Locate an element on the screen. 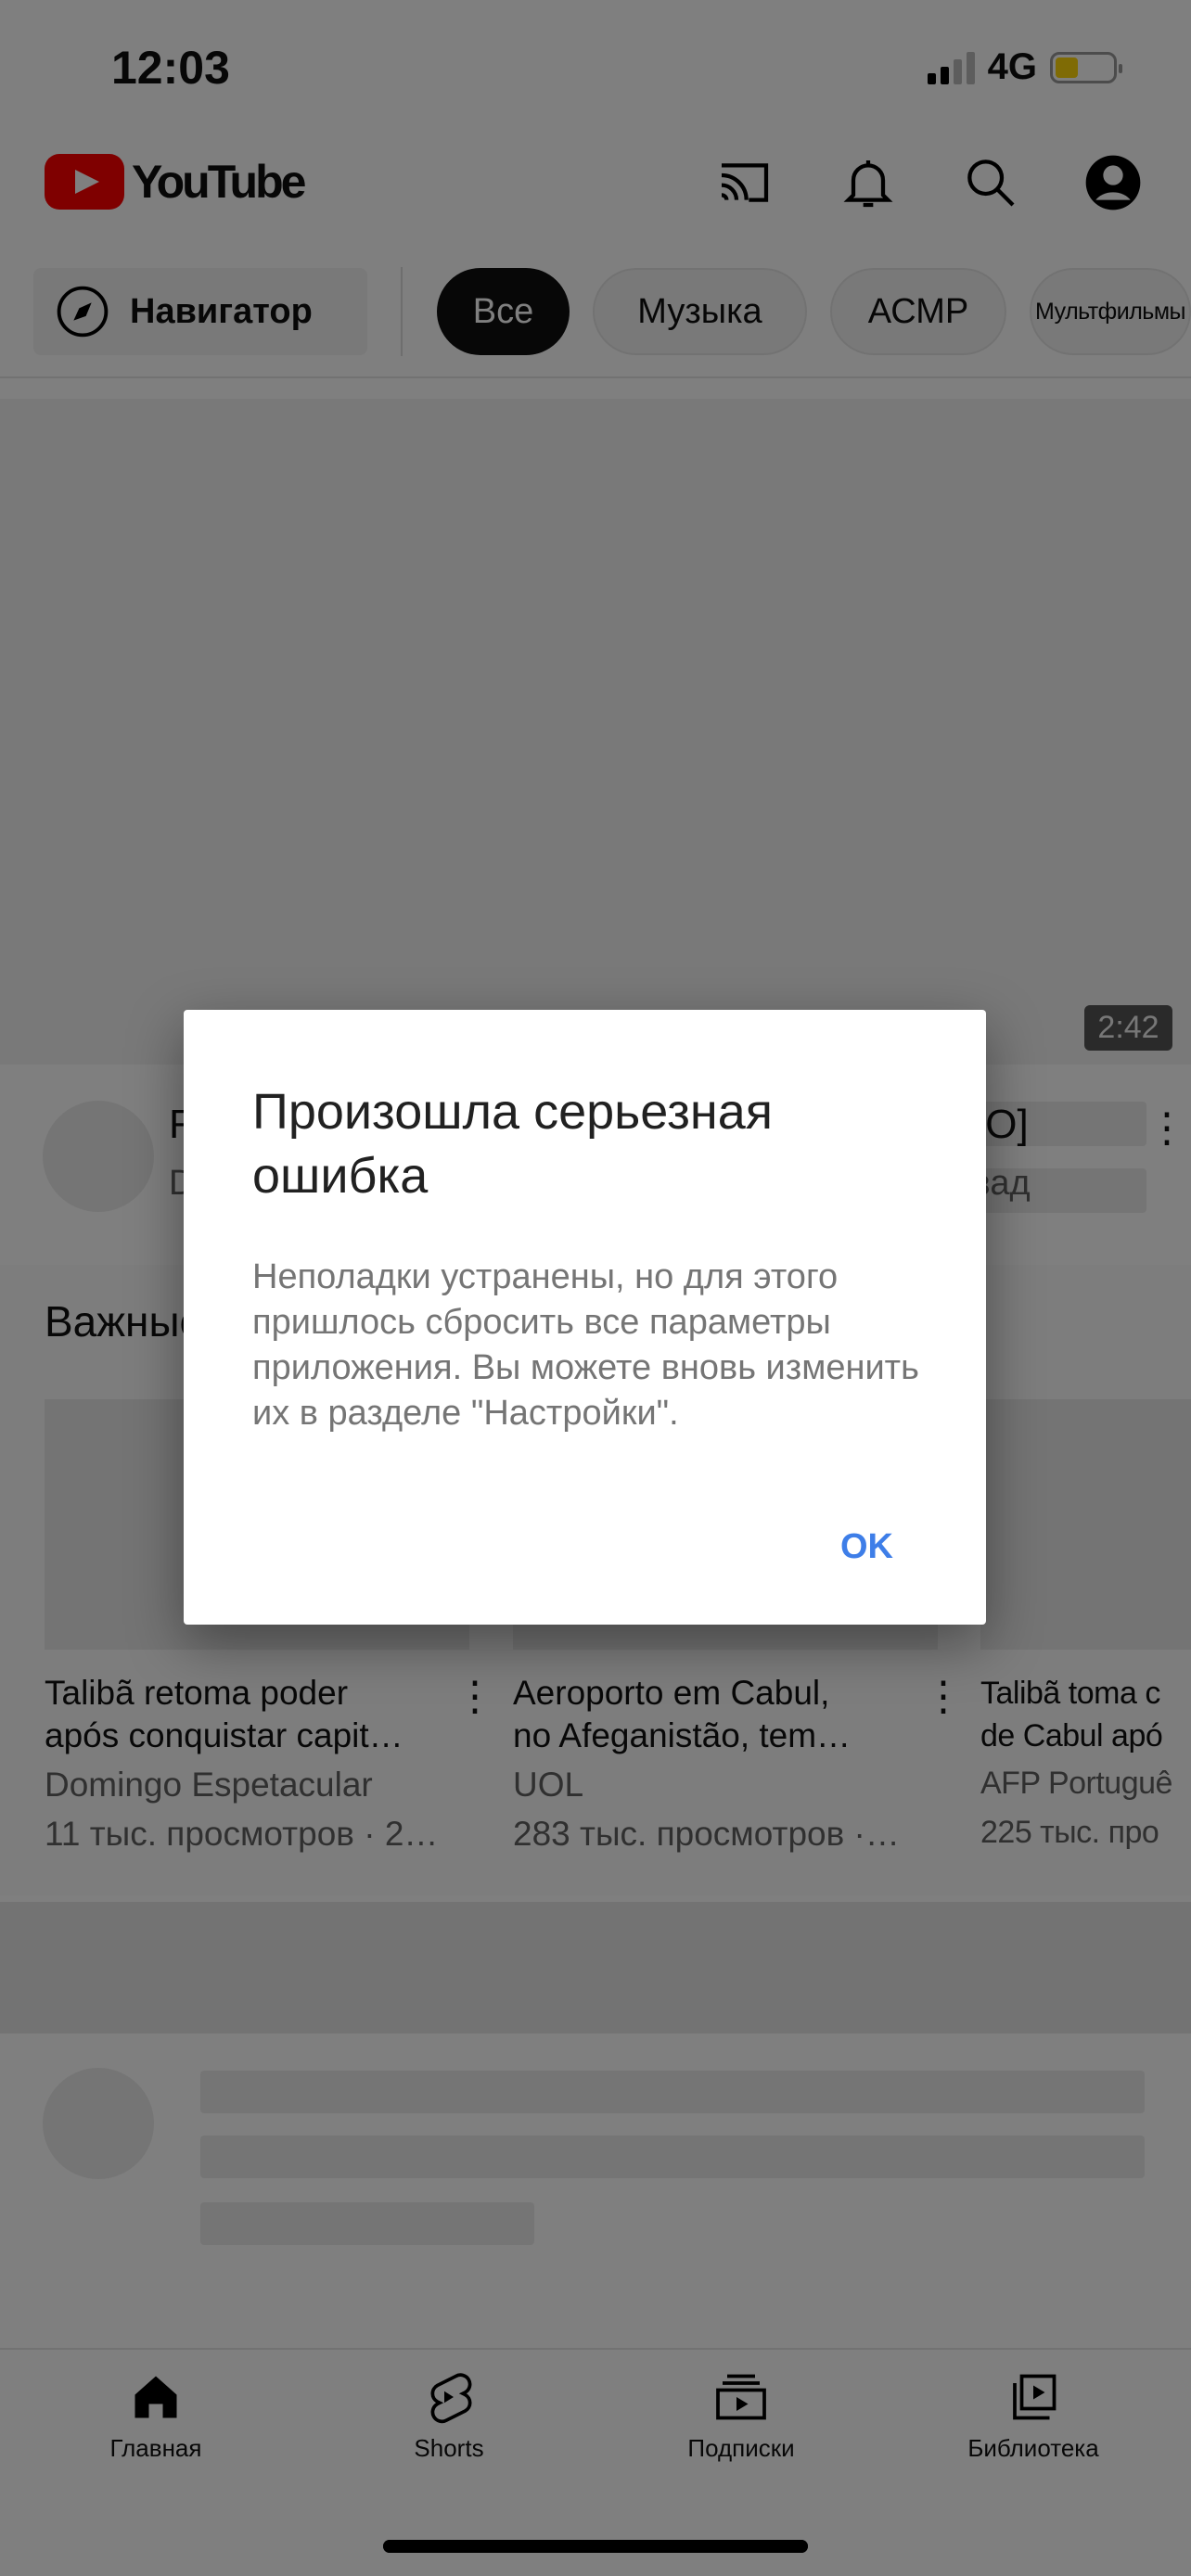 The image size is (1191, 2576). dialog-title: Произошла серьезная ошибка is located at coordinates (512, 1144).